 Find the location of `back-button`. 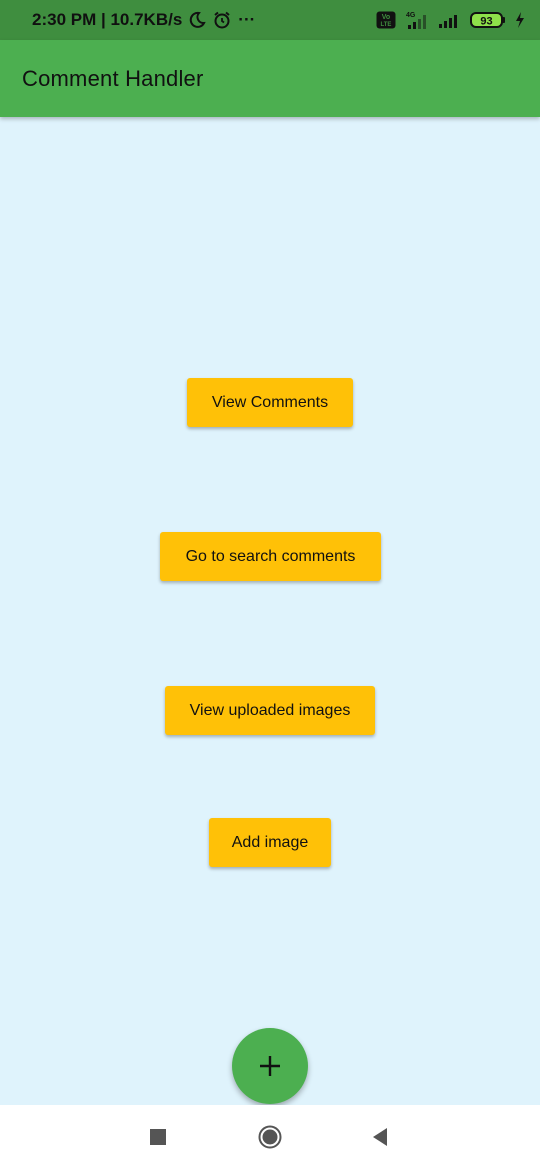

back-button is located at coordinates (380, 1137).